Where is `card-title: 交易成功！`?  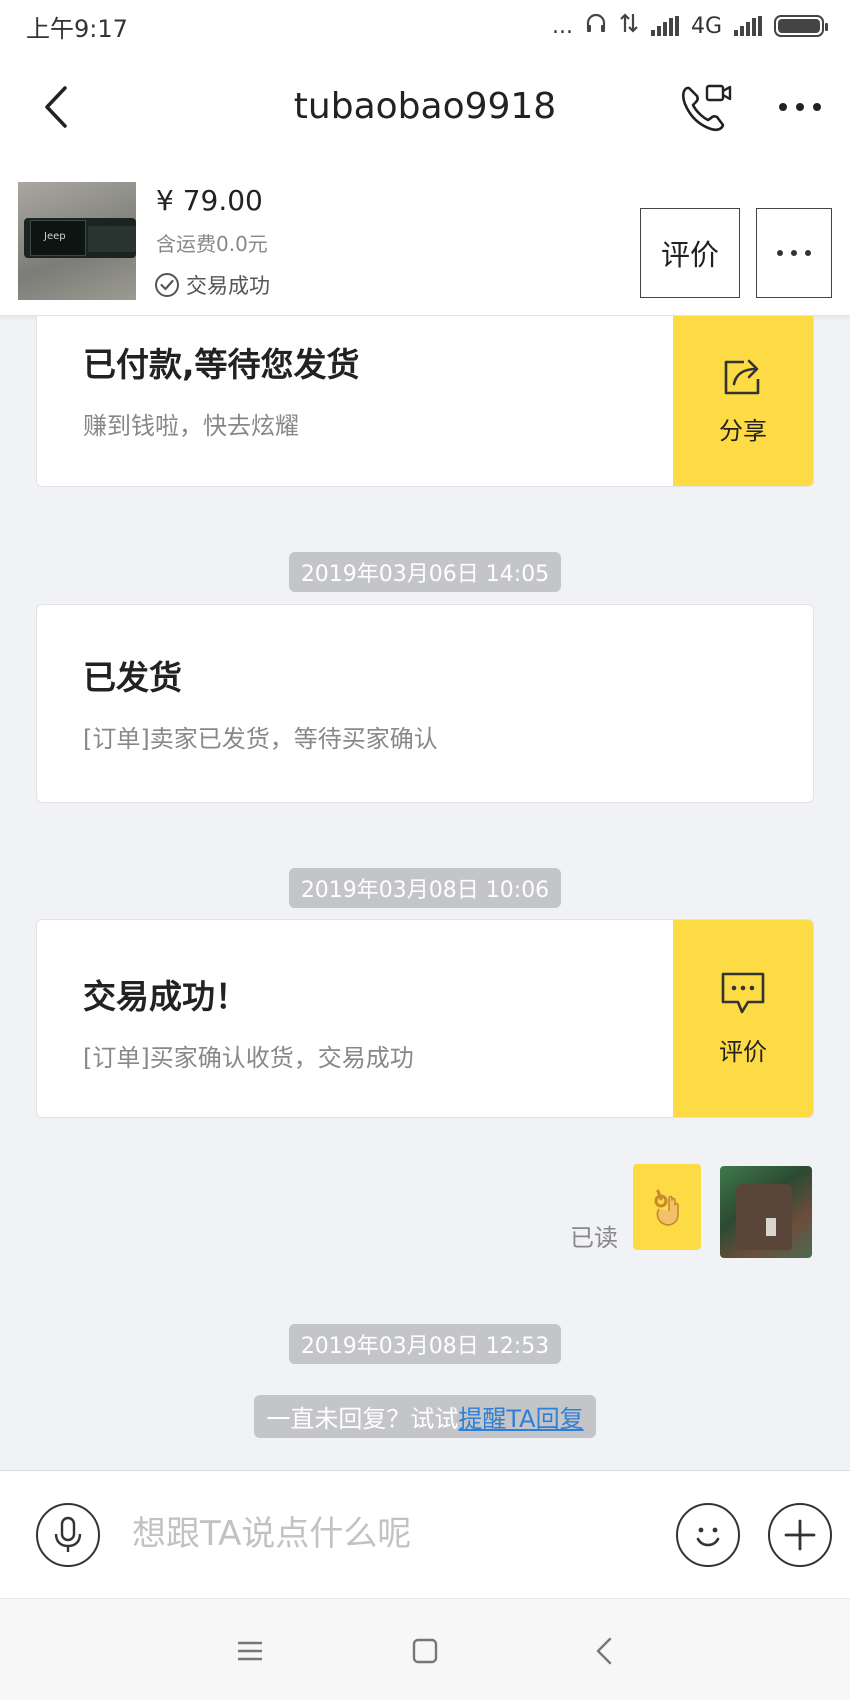
card-title: 交易成功！ is located at coordinates (165, 996).